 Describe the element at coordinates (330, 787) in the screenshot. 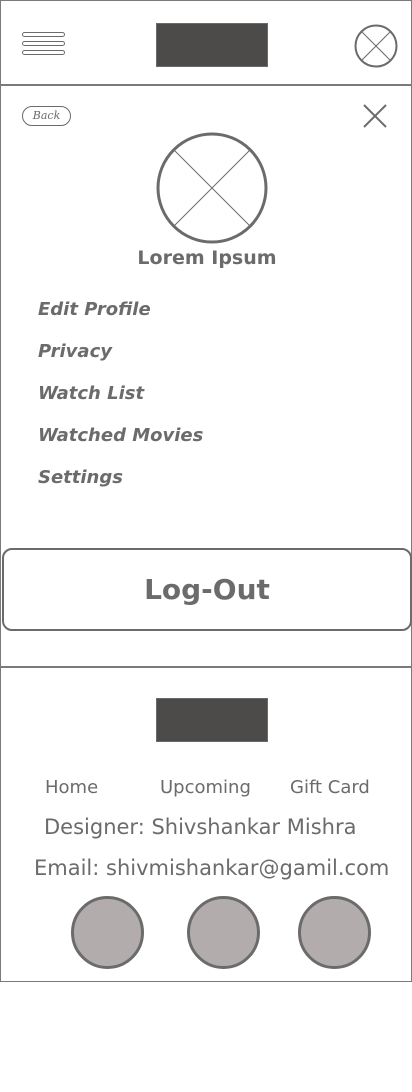

I see `footer-link-gift-card: Gift Card` at that location.